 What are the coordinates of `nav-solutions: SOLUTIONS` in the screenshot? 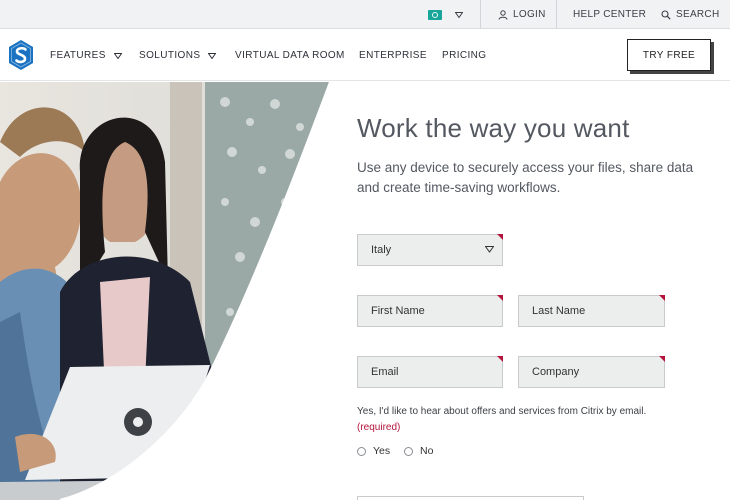 It's located at (178, 55).